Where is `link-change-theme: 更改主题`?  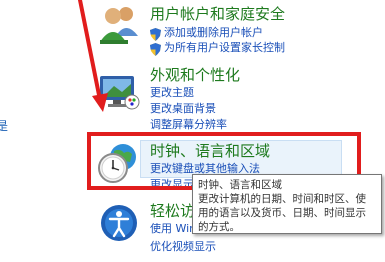
link-change-theme: 更改主题 is located at coordinates (172, 92).